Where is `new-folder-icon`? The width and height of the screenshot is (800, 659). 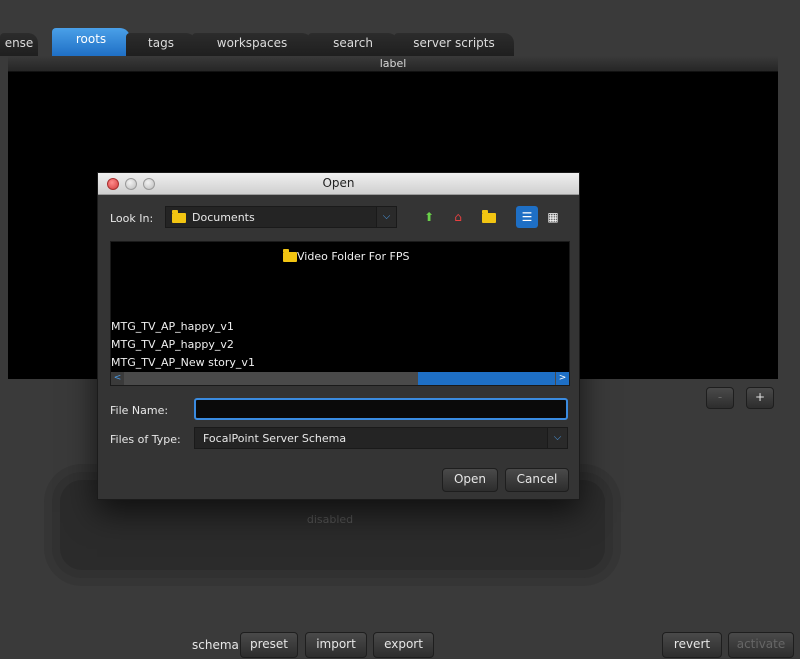
new-folder-icon is located at coordinates (489, 217).